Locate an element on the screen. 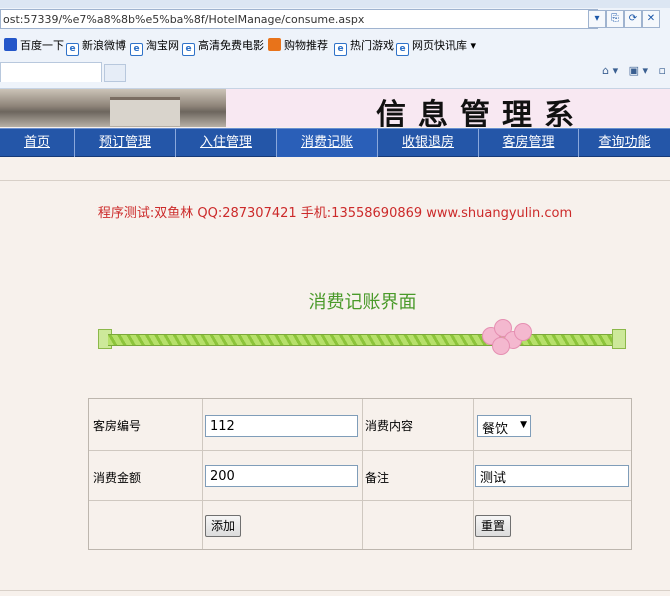  consume-content-label: 消费内容 is located at coordinates (389, 426).